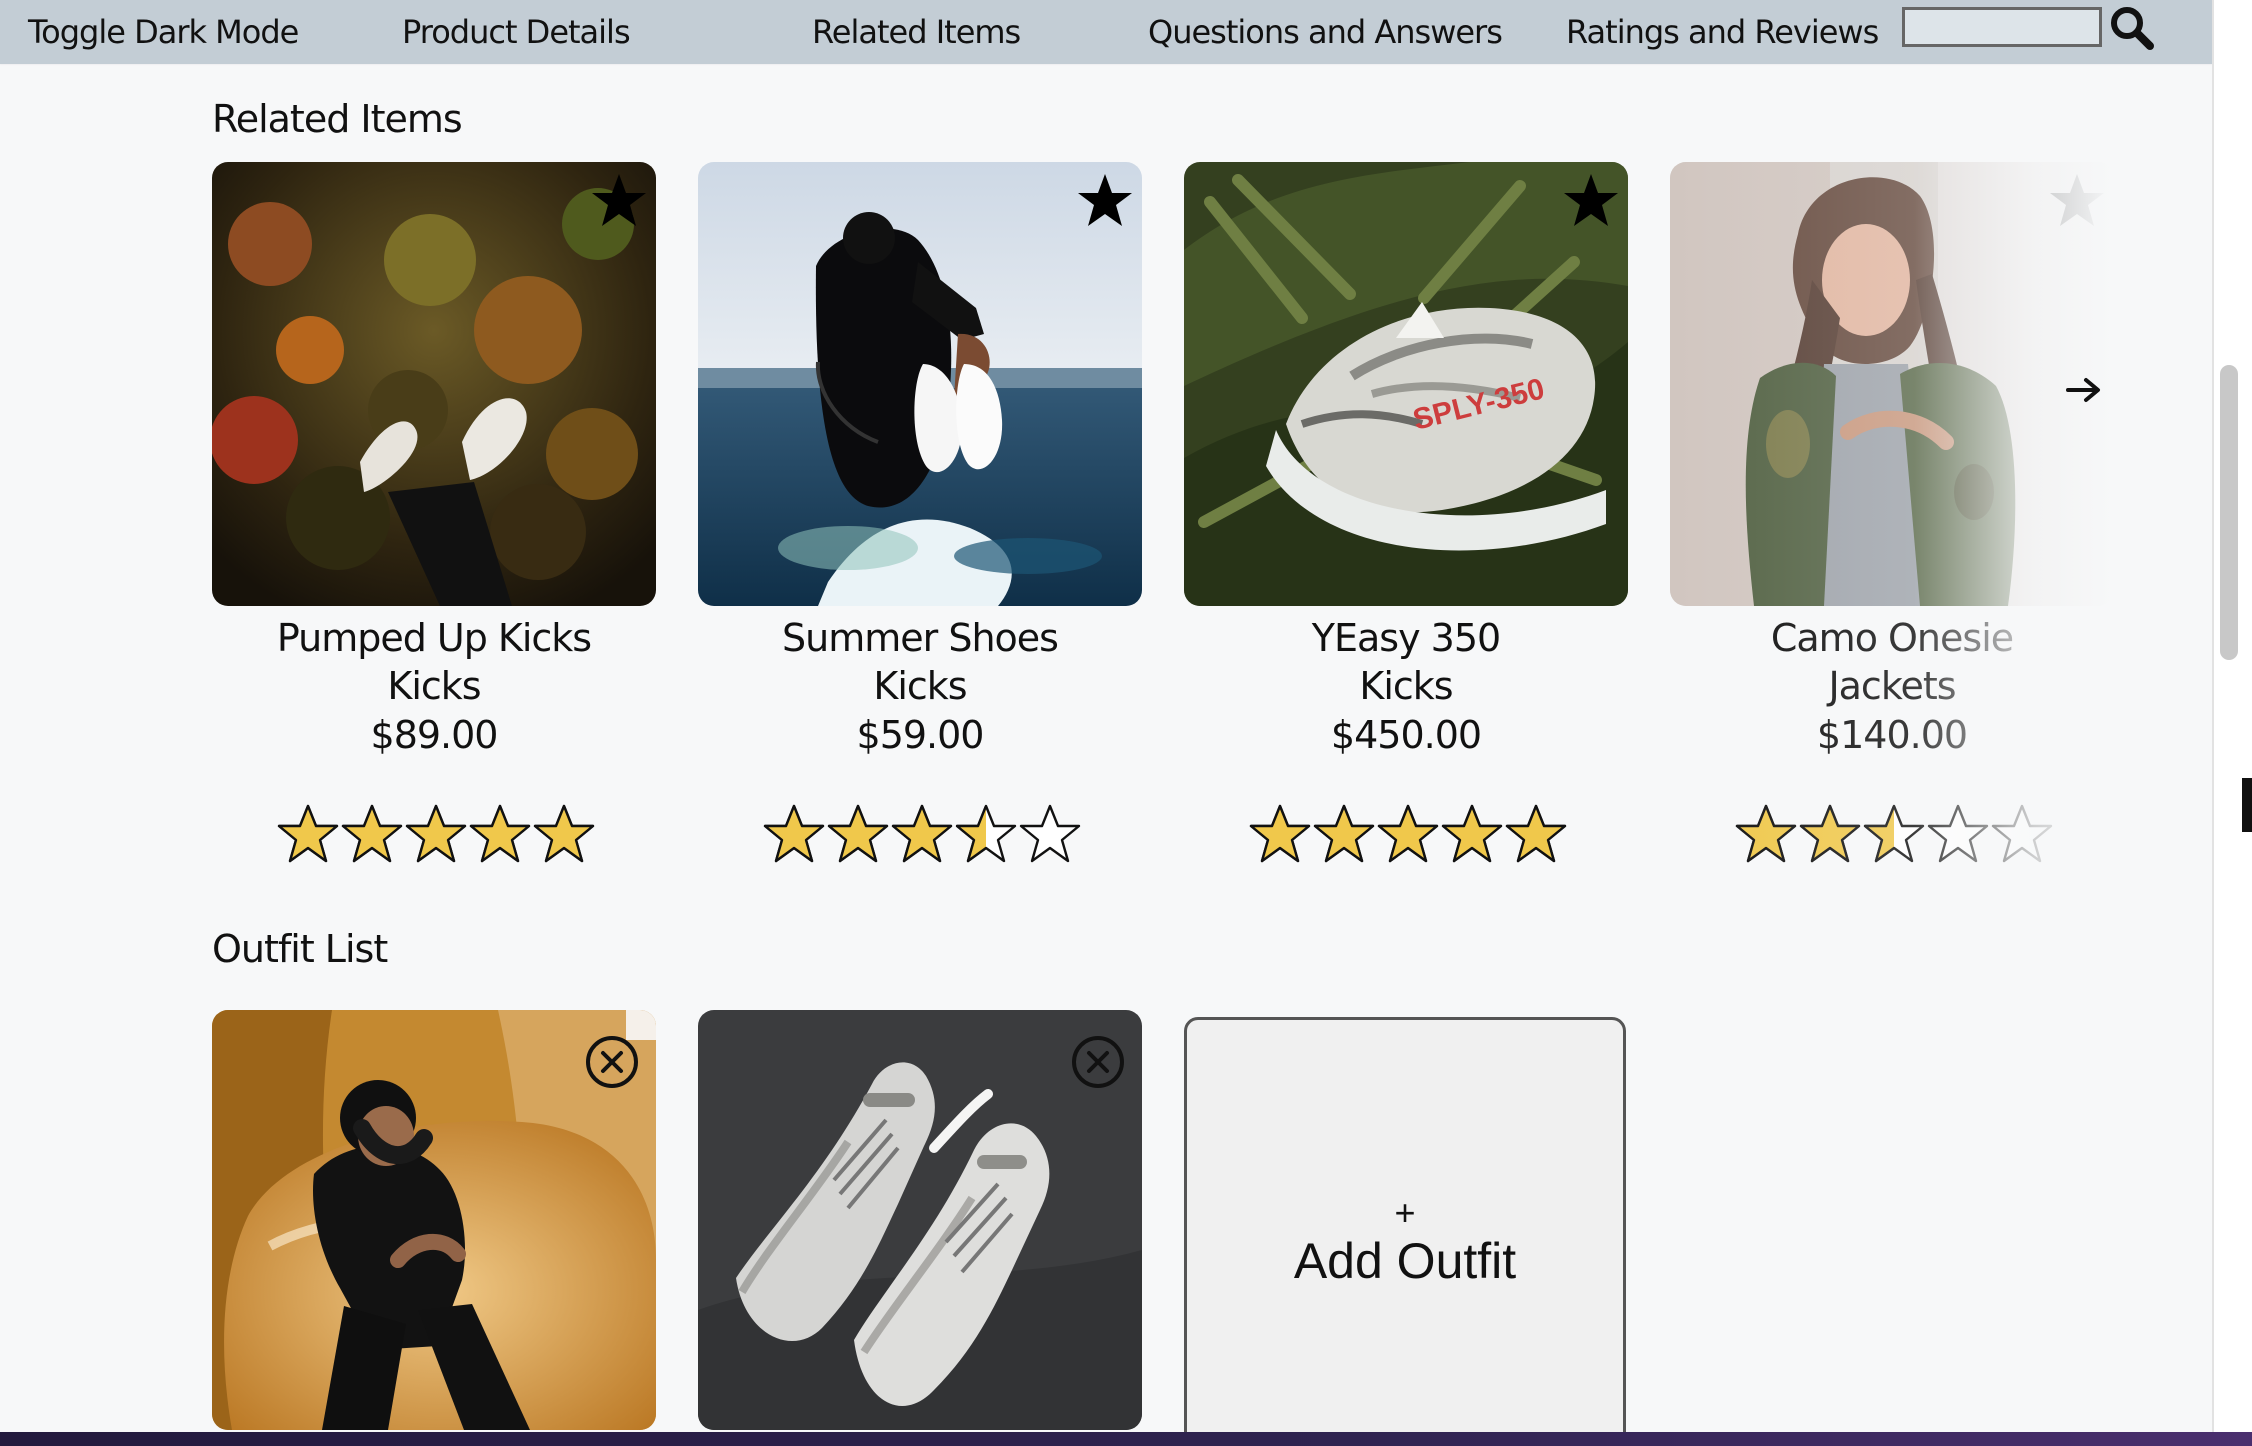 Image resolution: width=2252 pixels, height=1446 pixels. Describe the element at coordinates (516, 32) in the screenshot. I see `nav-product-details: Product Details` at that location.